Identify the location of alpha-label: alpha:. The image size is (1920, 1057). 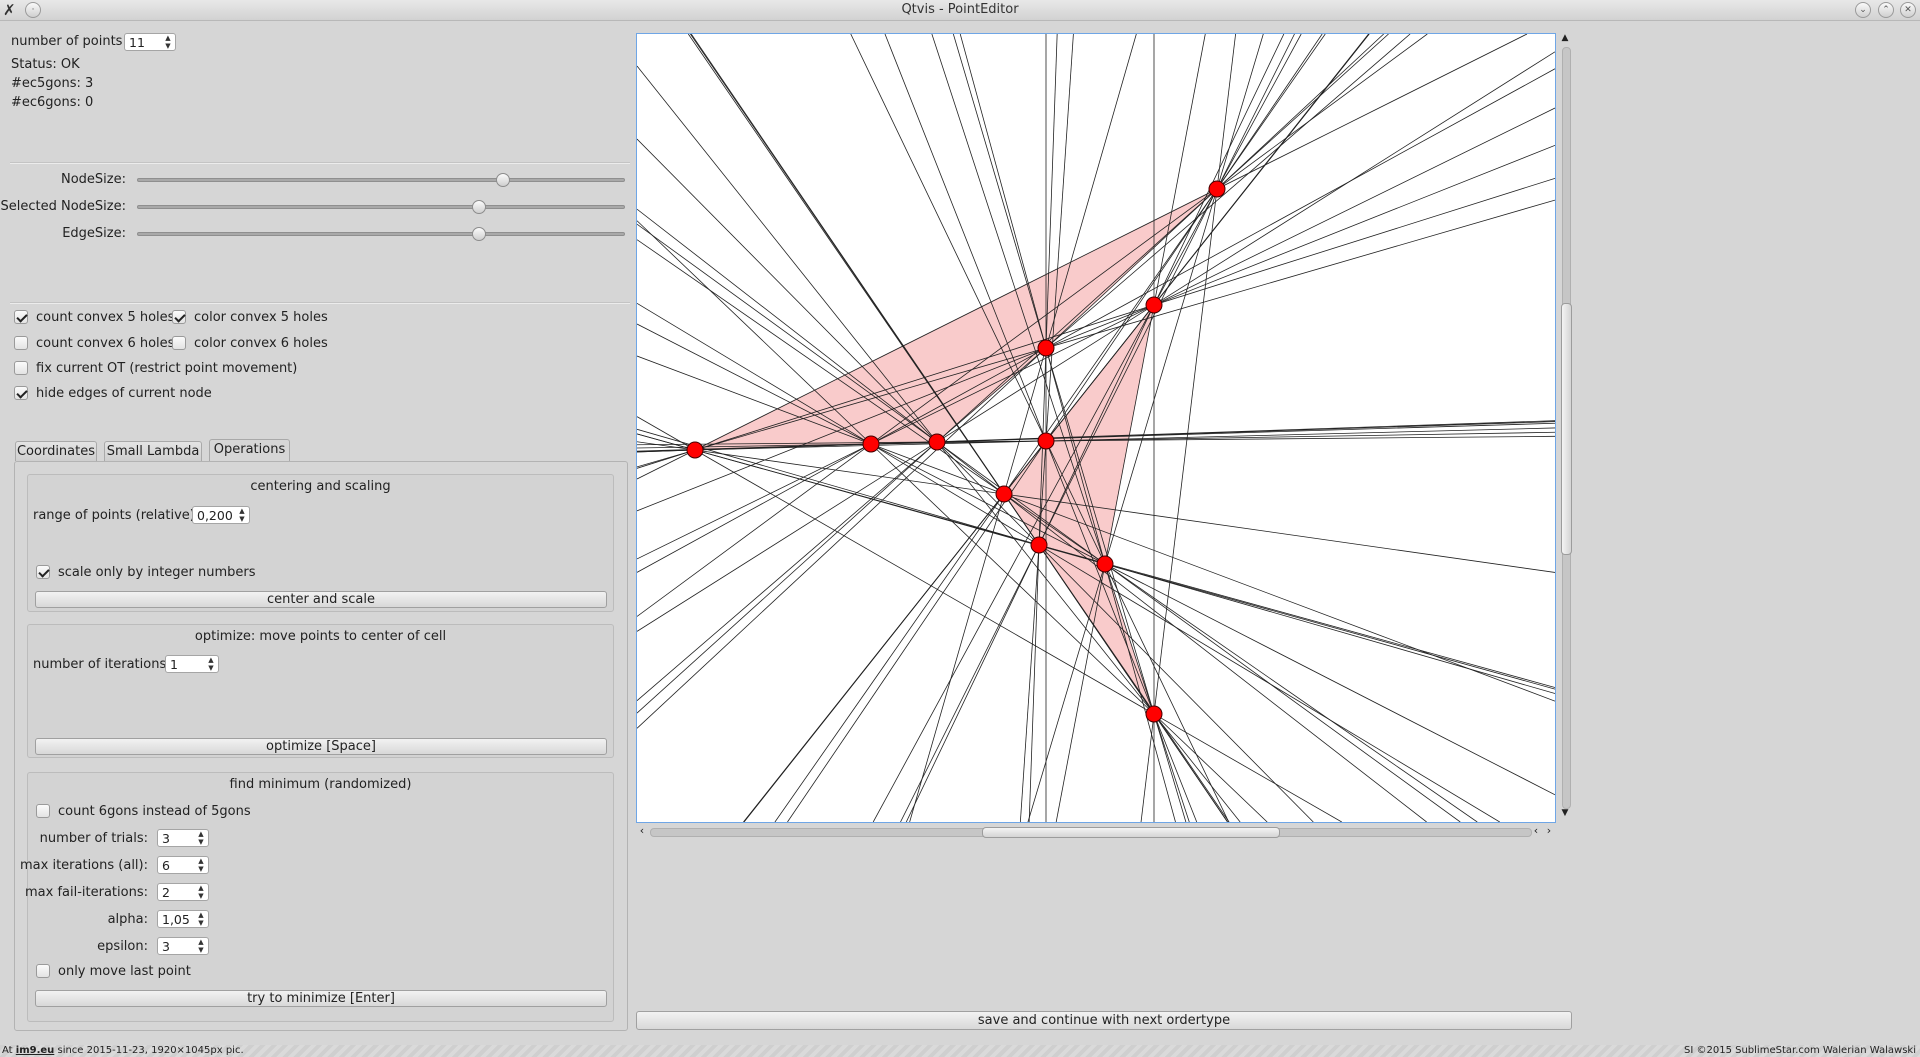
(127, 919).